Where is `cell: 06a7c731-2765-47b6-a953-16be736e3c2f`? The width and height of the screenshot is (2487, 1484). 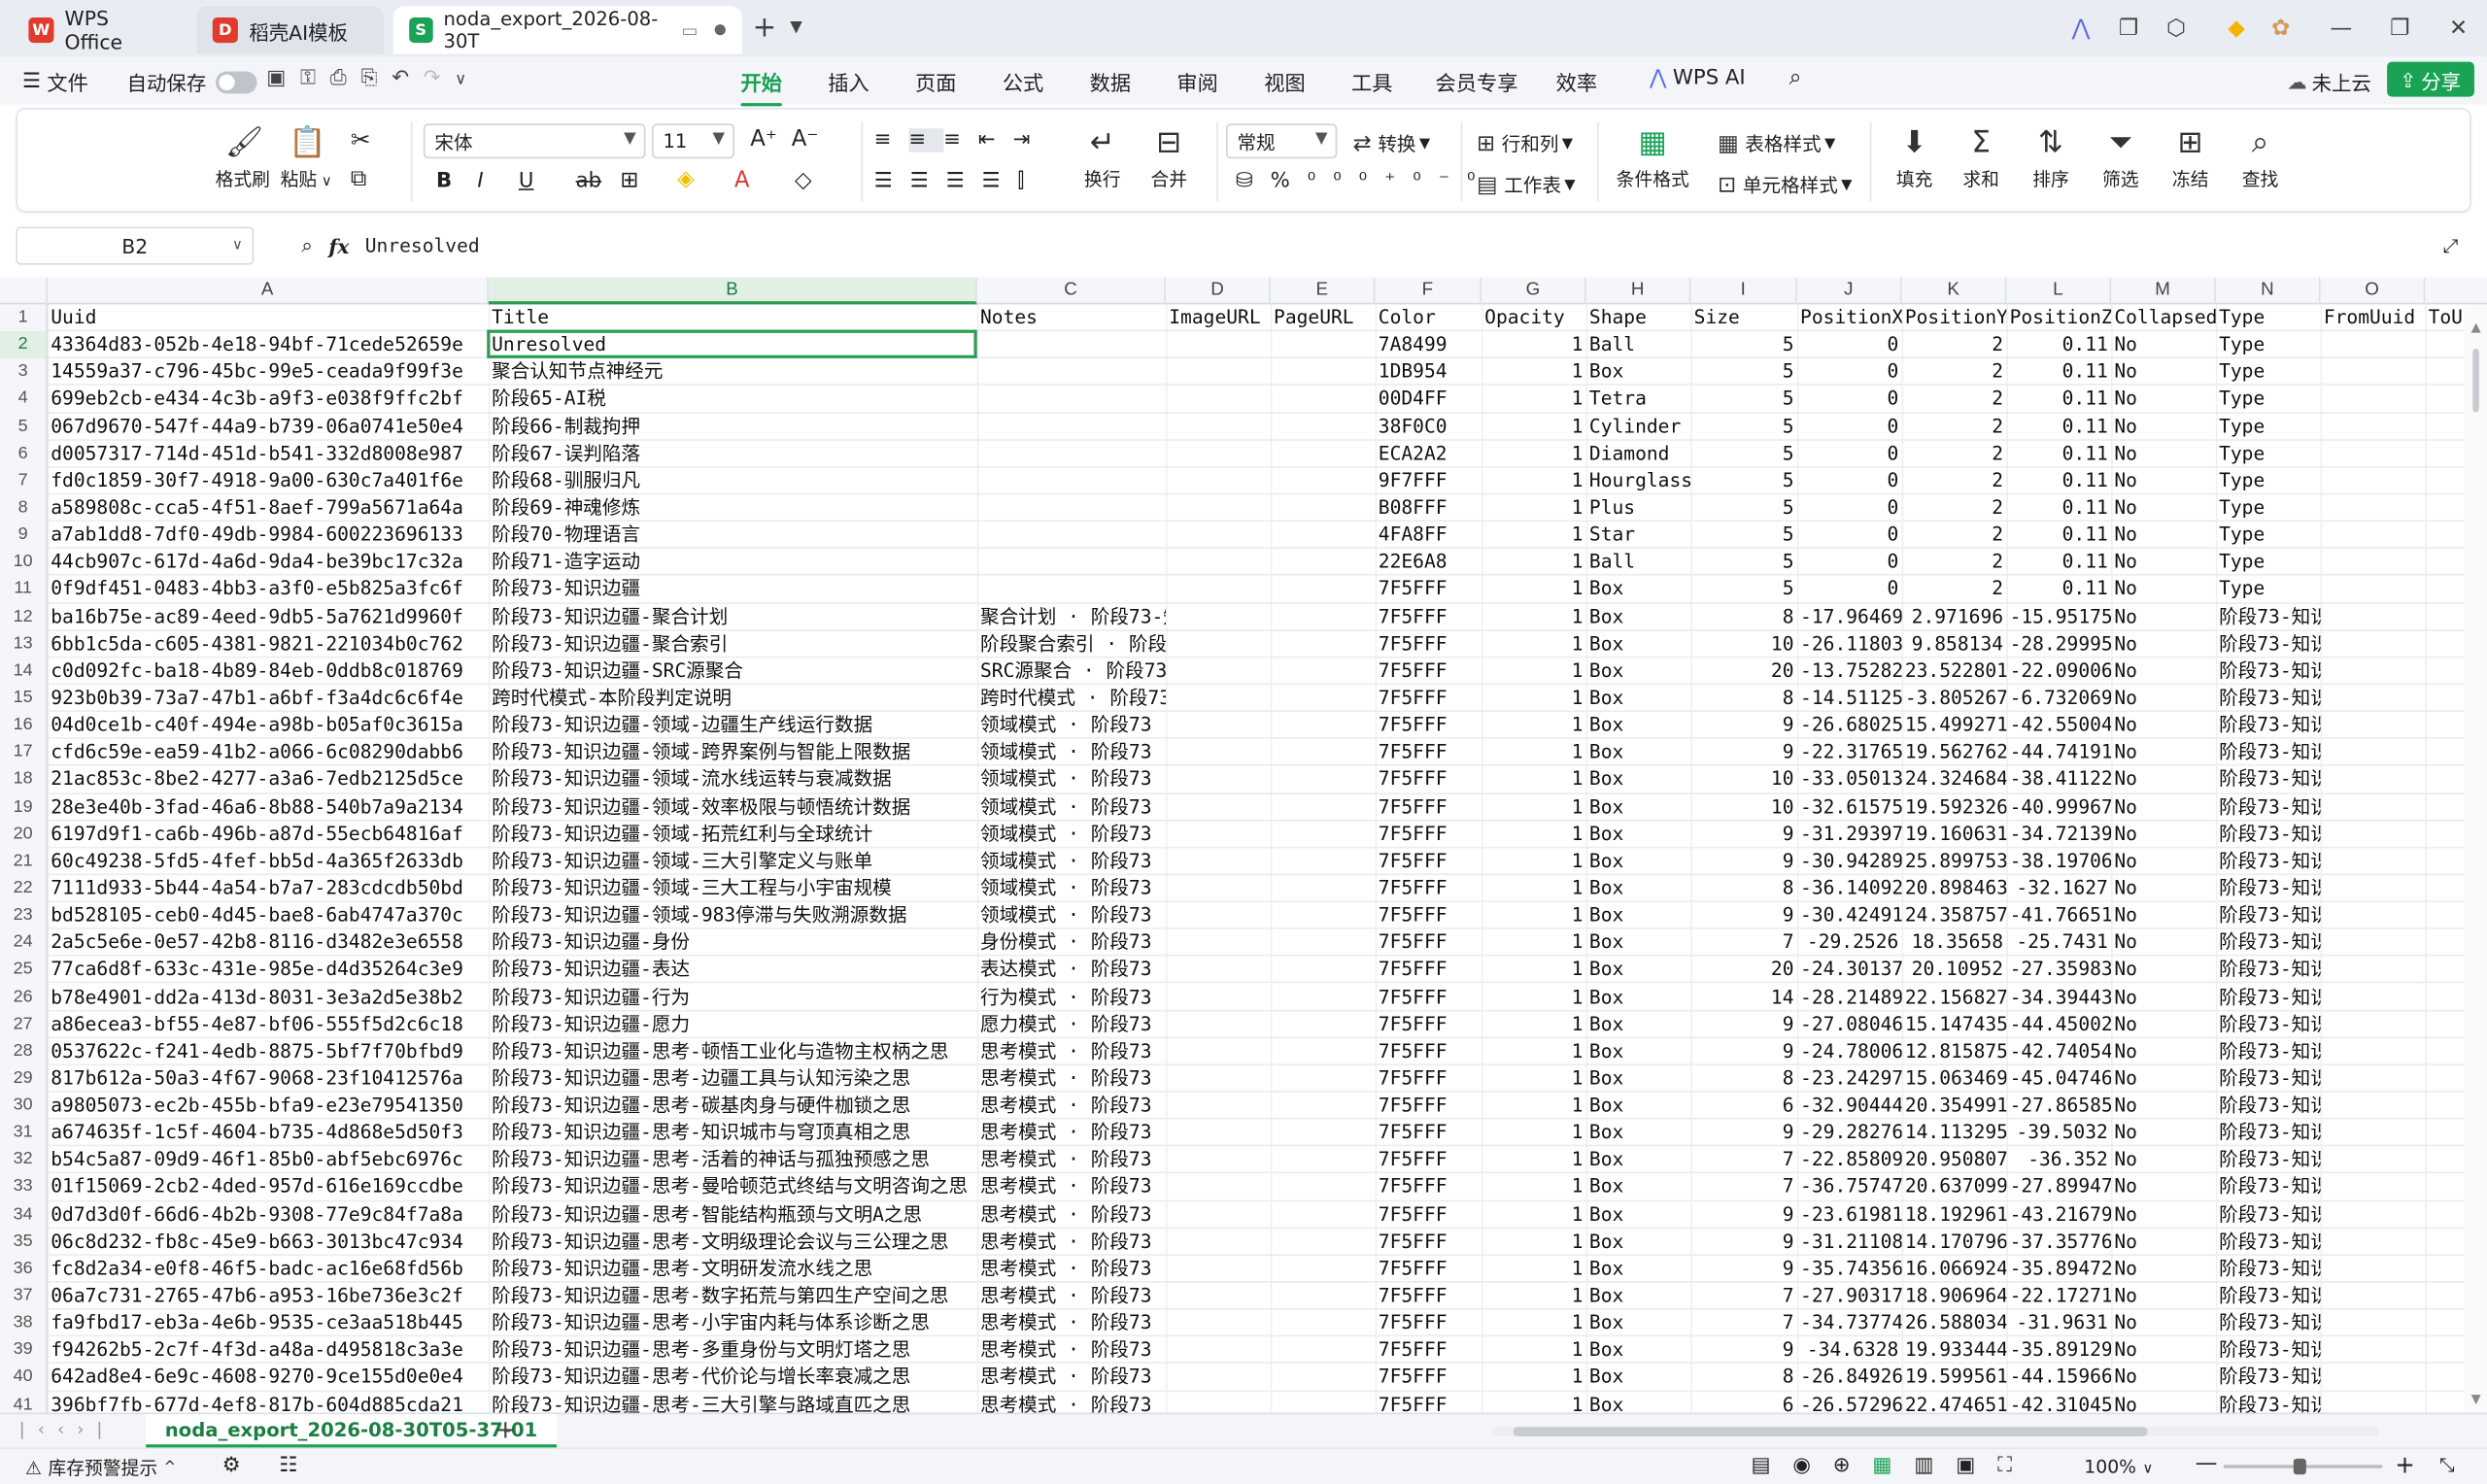
cell: 06a7c731-2765-47b6-a953-16be736e3c2f is located at coordinates (268, 1296).